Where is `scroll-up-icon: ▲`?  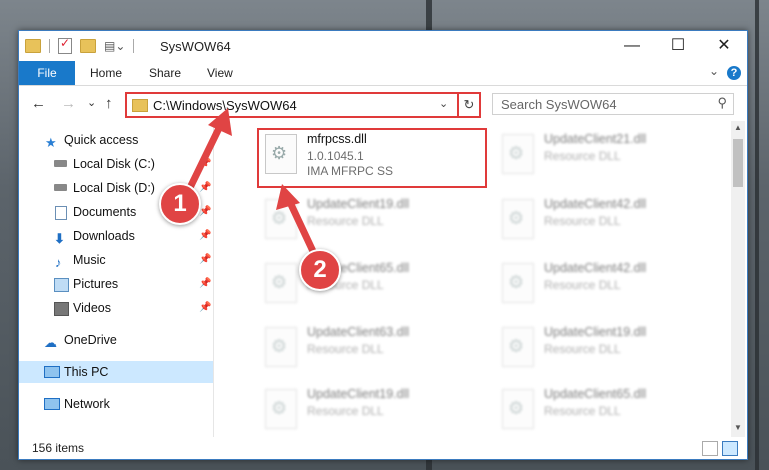
scroll-up-icon: ▲ is located at coordinates (738, 127).